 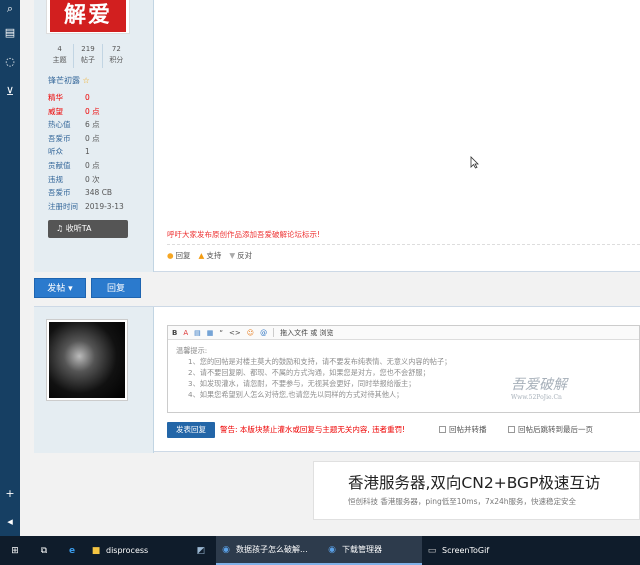 I want to click on quote-button: “, so click(x=221, y=333).